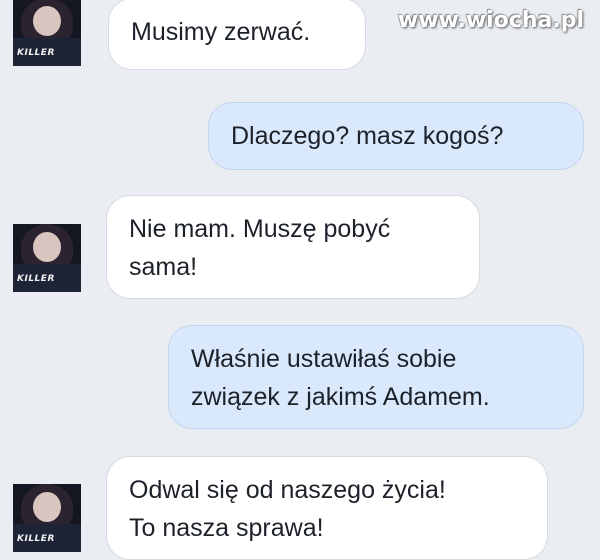 This screenshot has width=600, height=560. Describe the element at coordinates (260, 229) in the screenshot. I see `message-text: Nie mam. Muszę pobyć` at that location.